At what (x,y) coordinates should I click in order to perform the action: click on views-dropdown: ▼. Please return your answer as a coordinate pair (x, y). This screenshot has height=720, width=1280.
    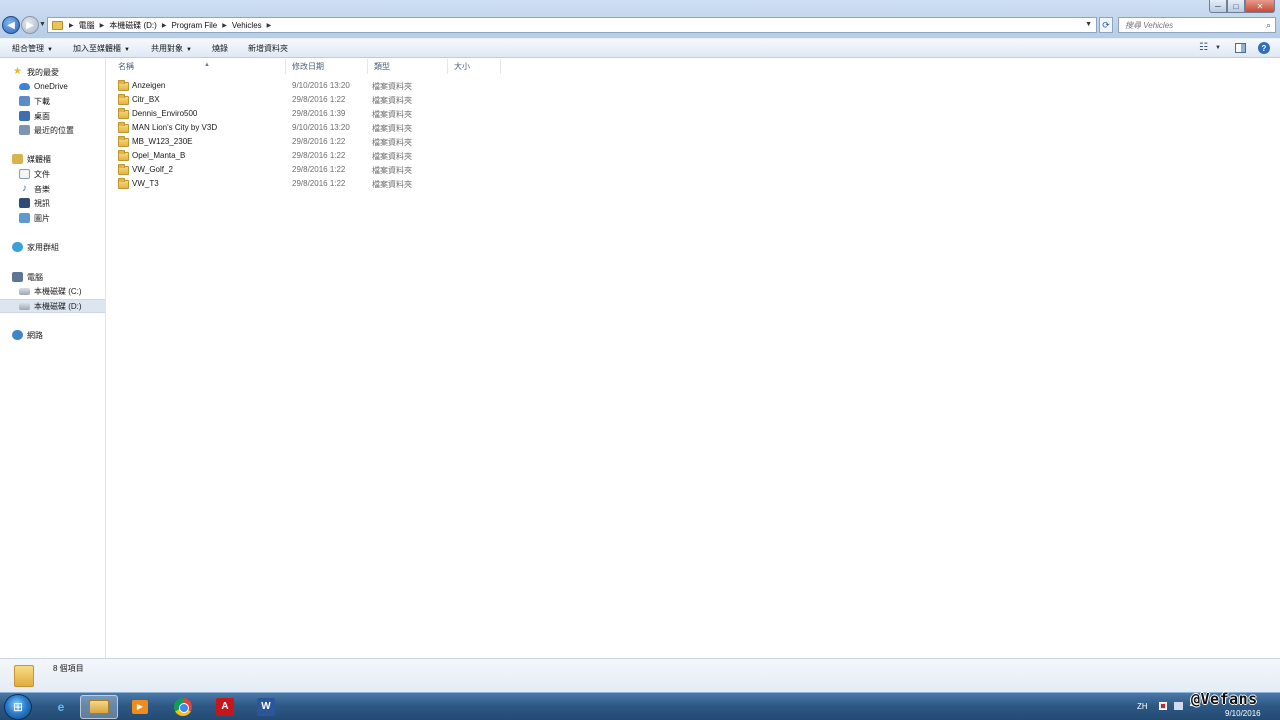
    Looking at the image, I should click on (1218, 48).